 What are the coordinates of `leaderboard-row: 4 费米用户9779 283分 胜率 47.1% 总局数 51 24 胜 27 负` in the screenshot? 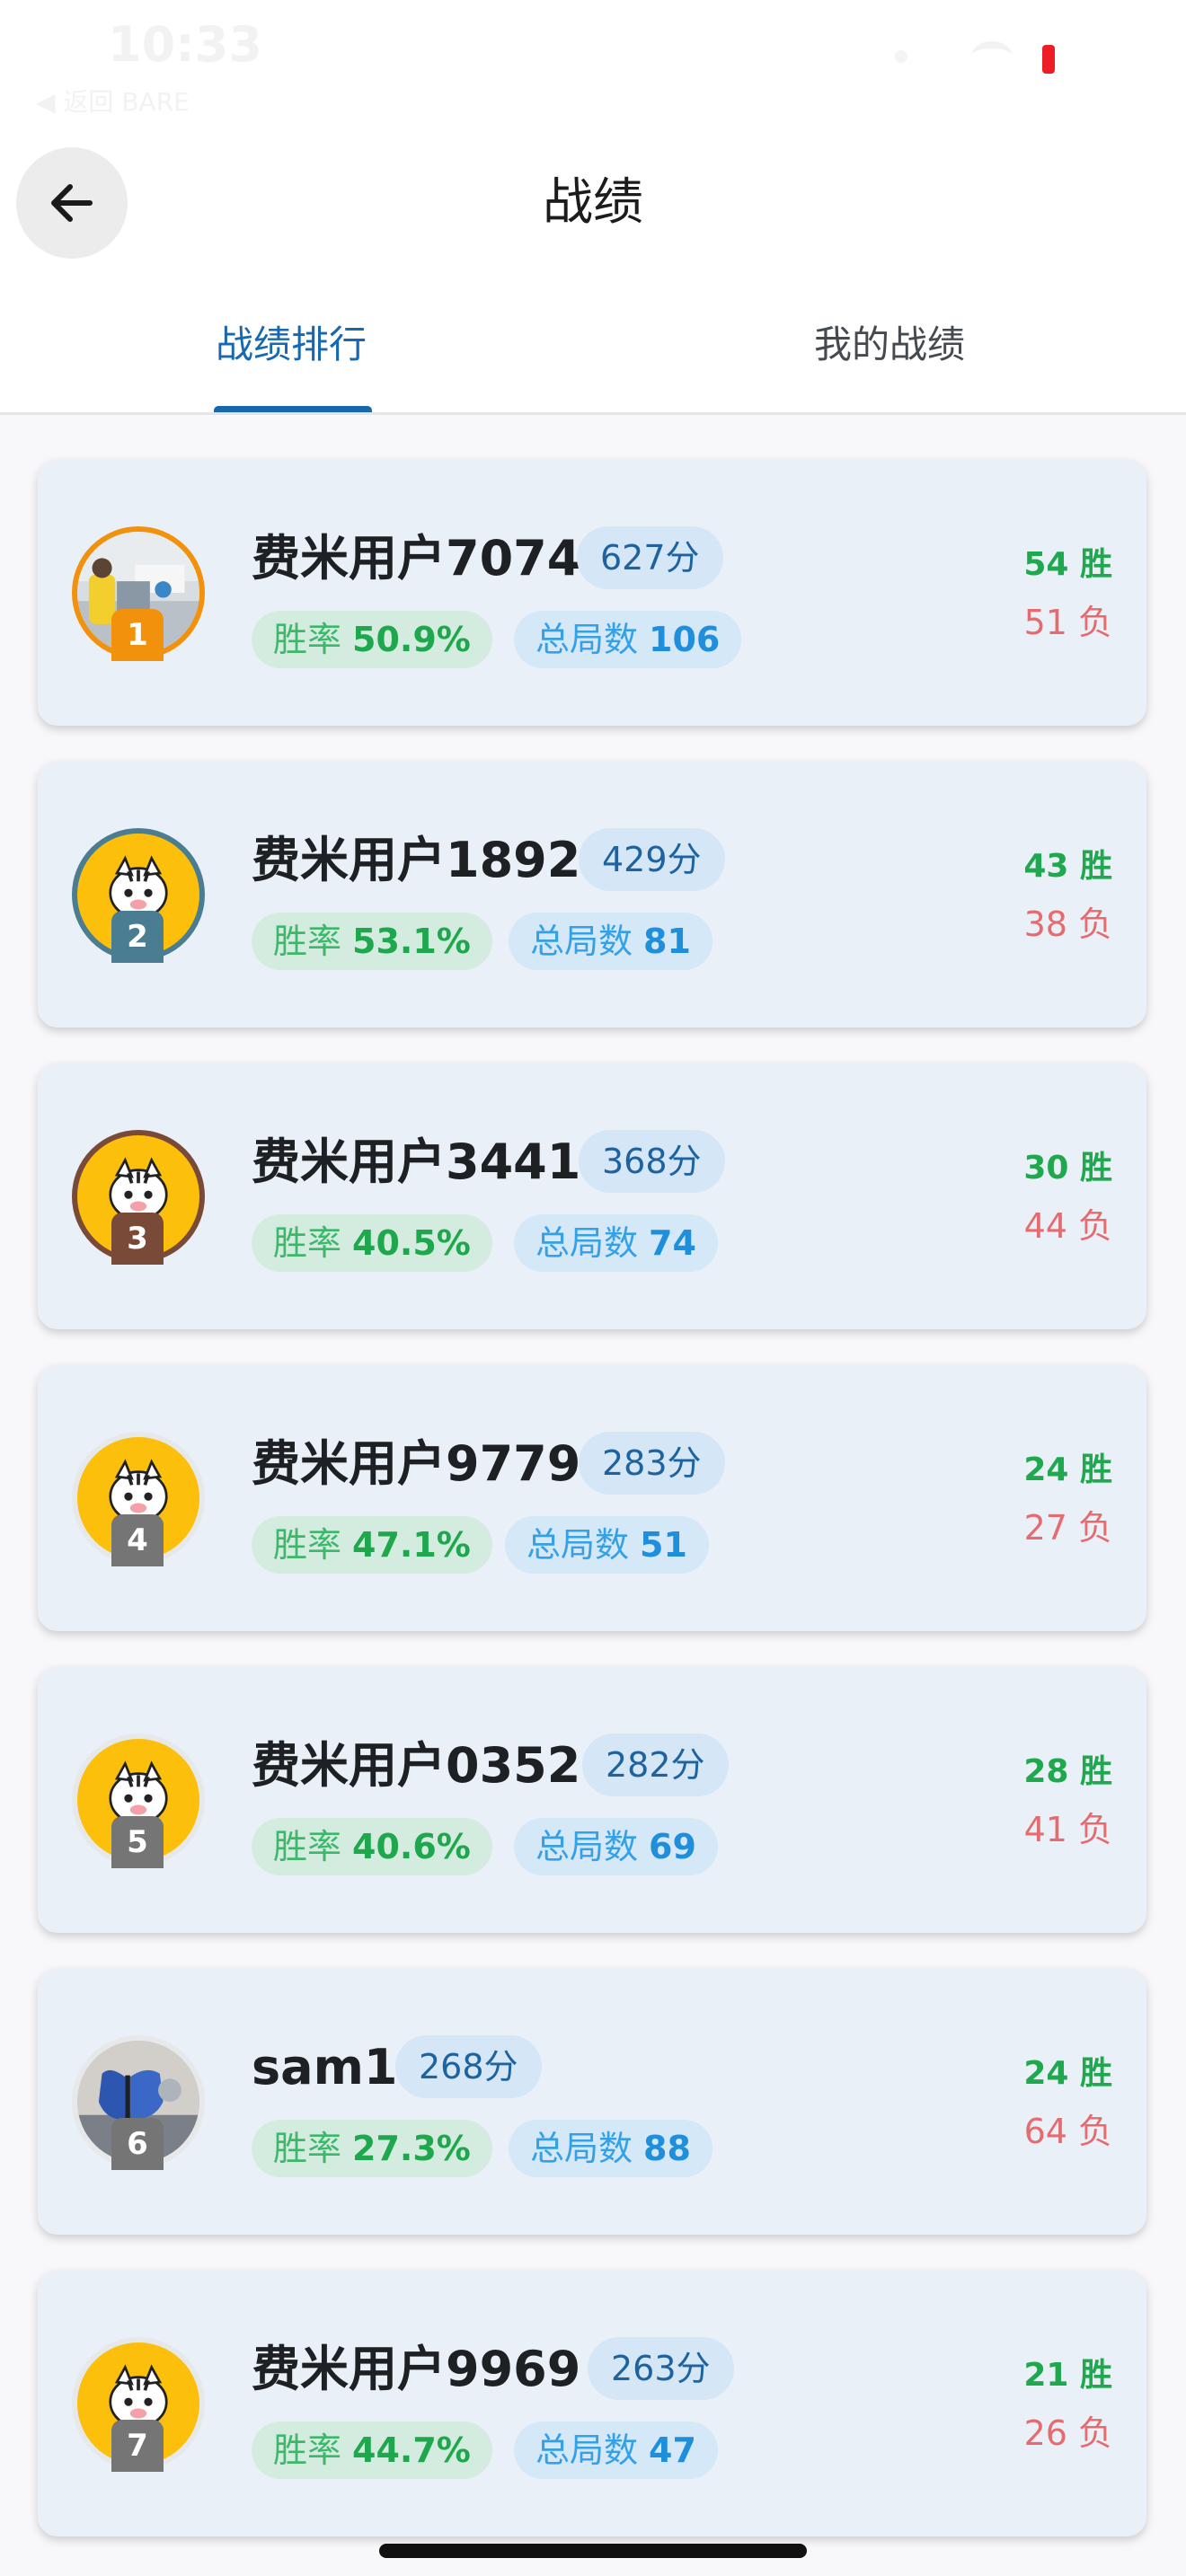 It's located at (592, 1498).